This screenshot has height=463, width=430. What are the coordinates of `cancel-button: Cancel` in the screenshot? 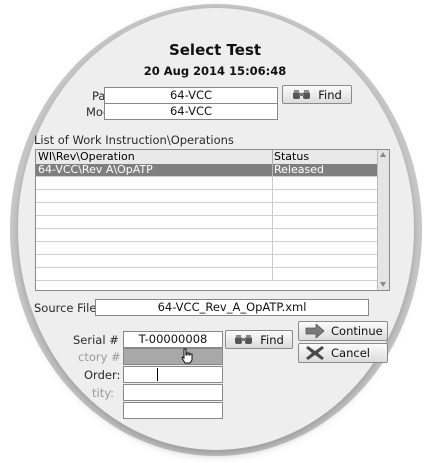 It's located at (343, 353).